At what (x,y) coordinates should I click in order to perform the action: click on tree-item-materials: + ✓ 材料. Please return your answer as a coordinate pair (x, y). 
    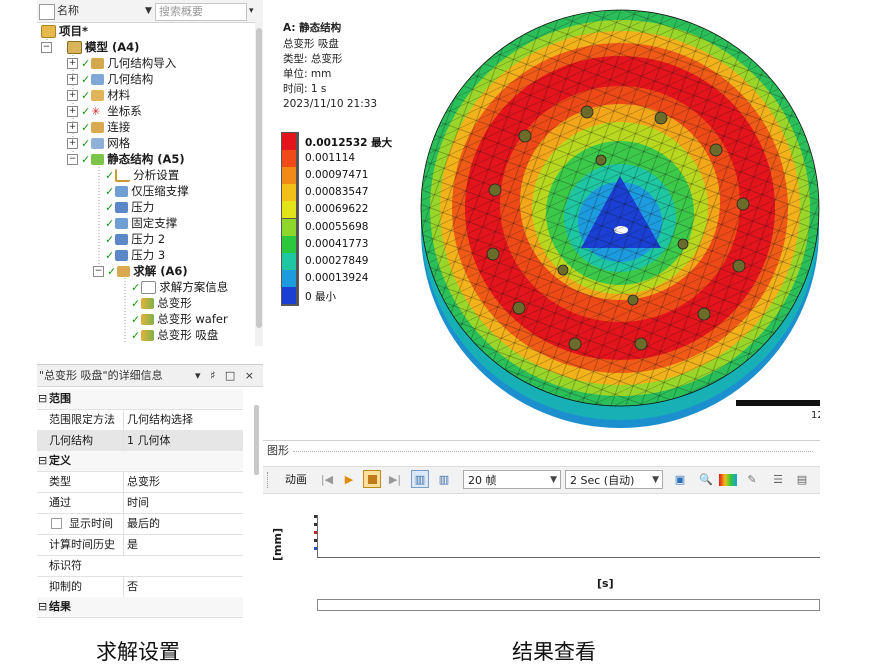
    Looking at the image, I should click on (98, 95).